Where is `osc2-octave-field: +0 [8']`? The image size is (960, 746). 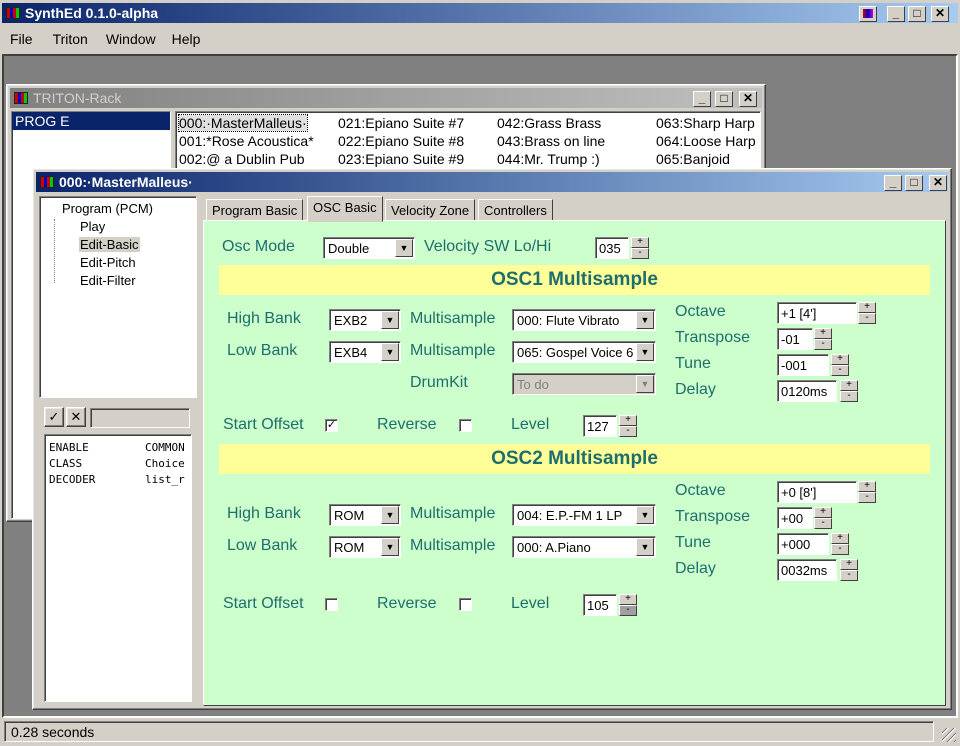 osc2-octave-field: +0 [8'] is located at coordinates (817, 492).